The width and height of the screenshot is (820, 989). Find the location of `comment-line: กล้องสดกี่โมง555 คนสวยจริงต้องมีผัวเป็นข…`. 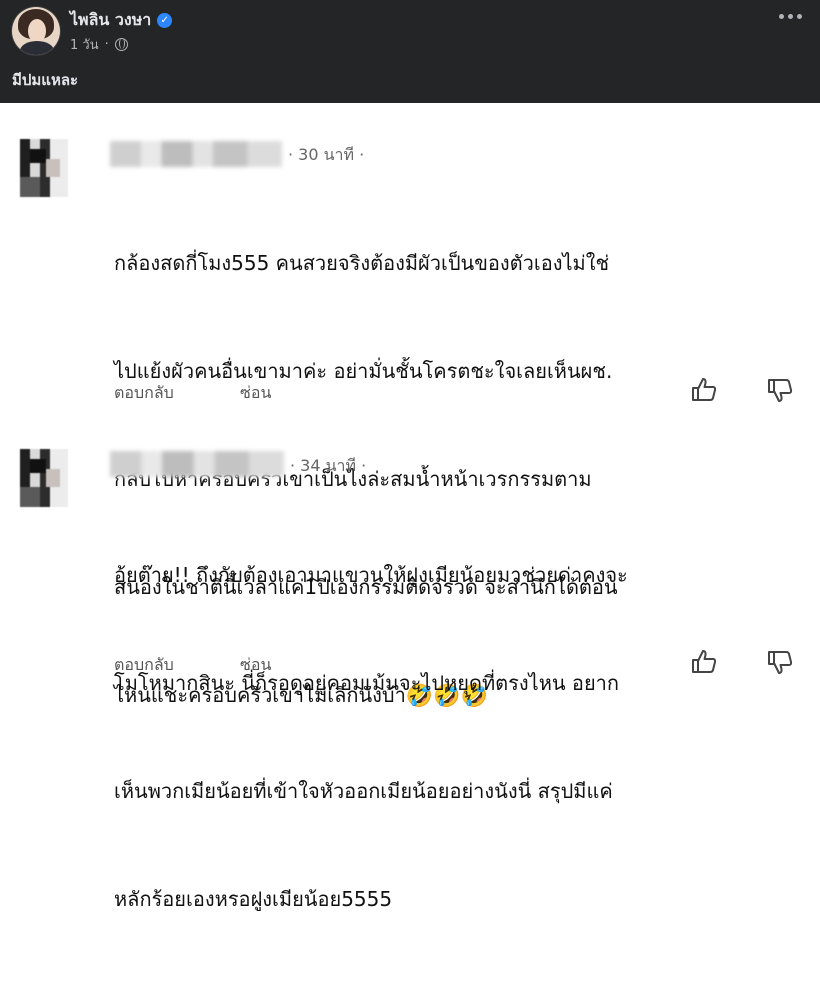

comment-line: กล้องสดกี่โมง555 คนสวยจริงต้องมีผัวเป็นข… is located at coordinates (362, 263).